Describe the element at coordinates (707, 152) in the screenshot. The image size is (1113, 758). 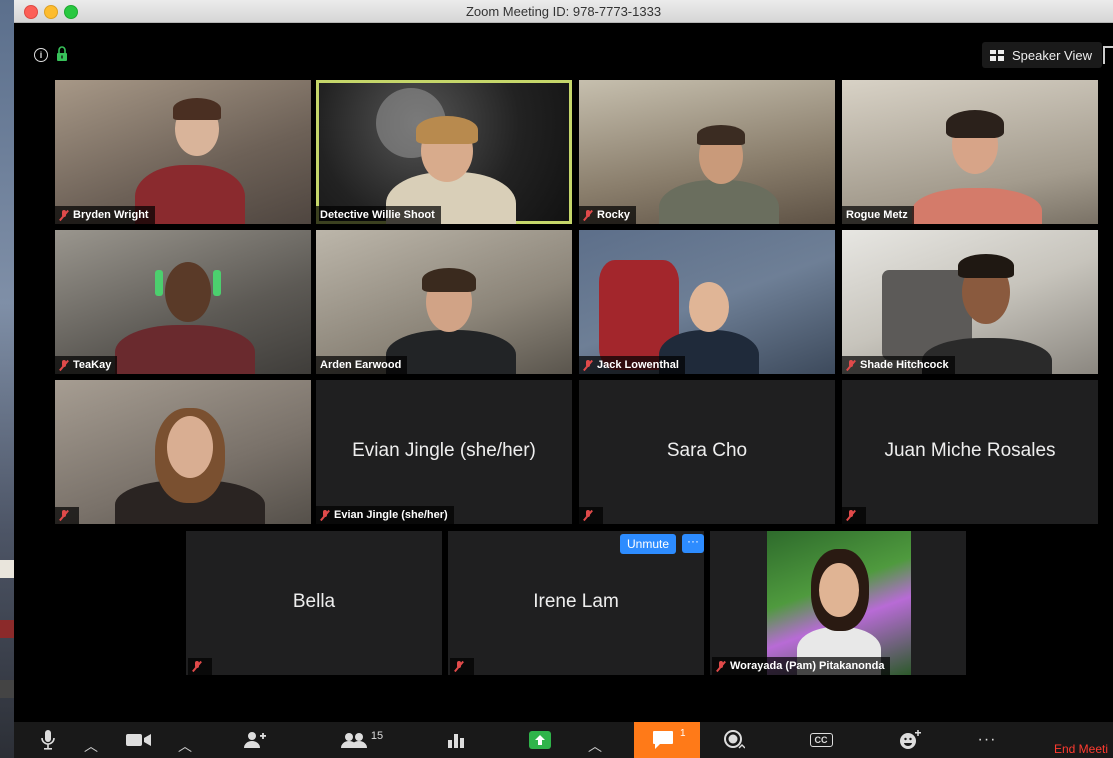
I see `video-tile: Rocky` at that location.